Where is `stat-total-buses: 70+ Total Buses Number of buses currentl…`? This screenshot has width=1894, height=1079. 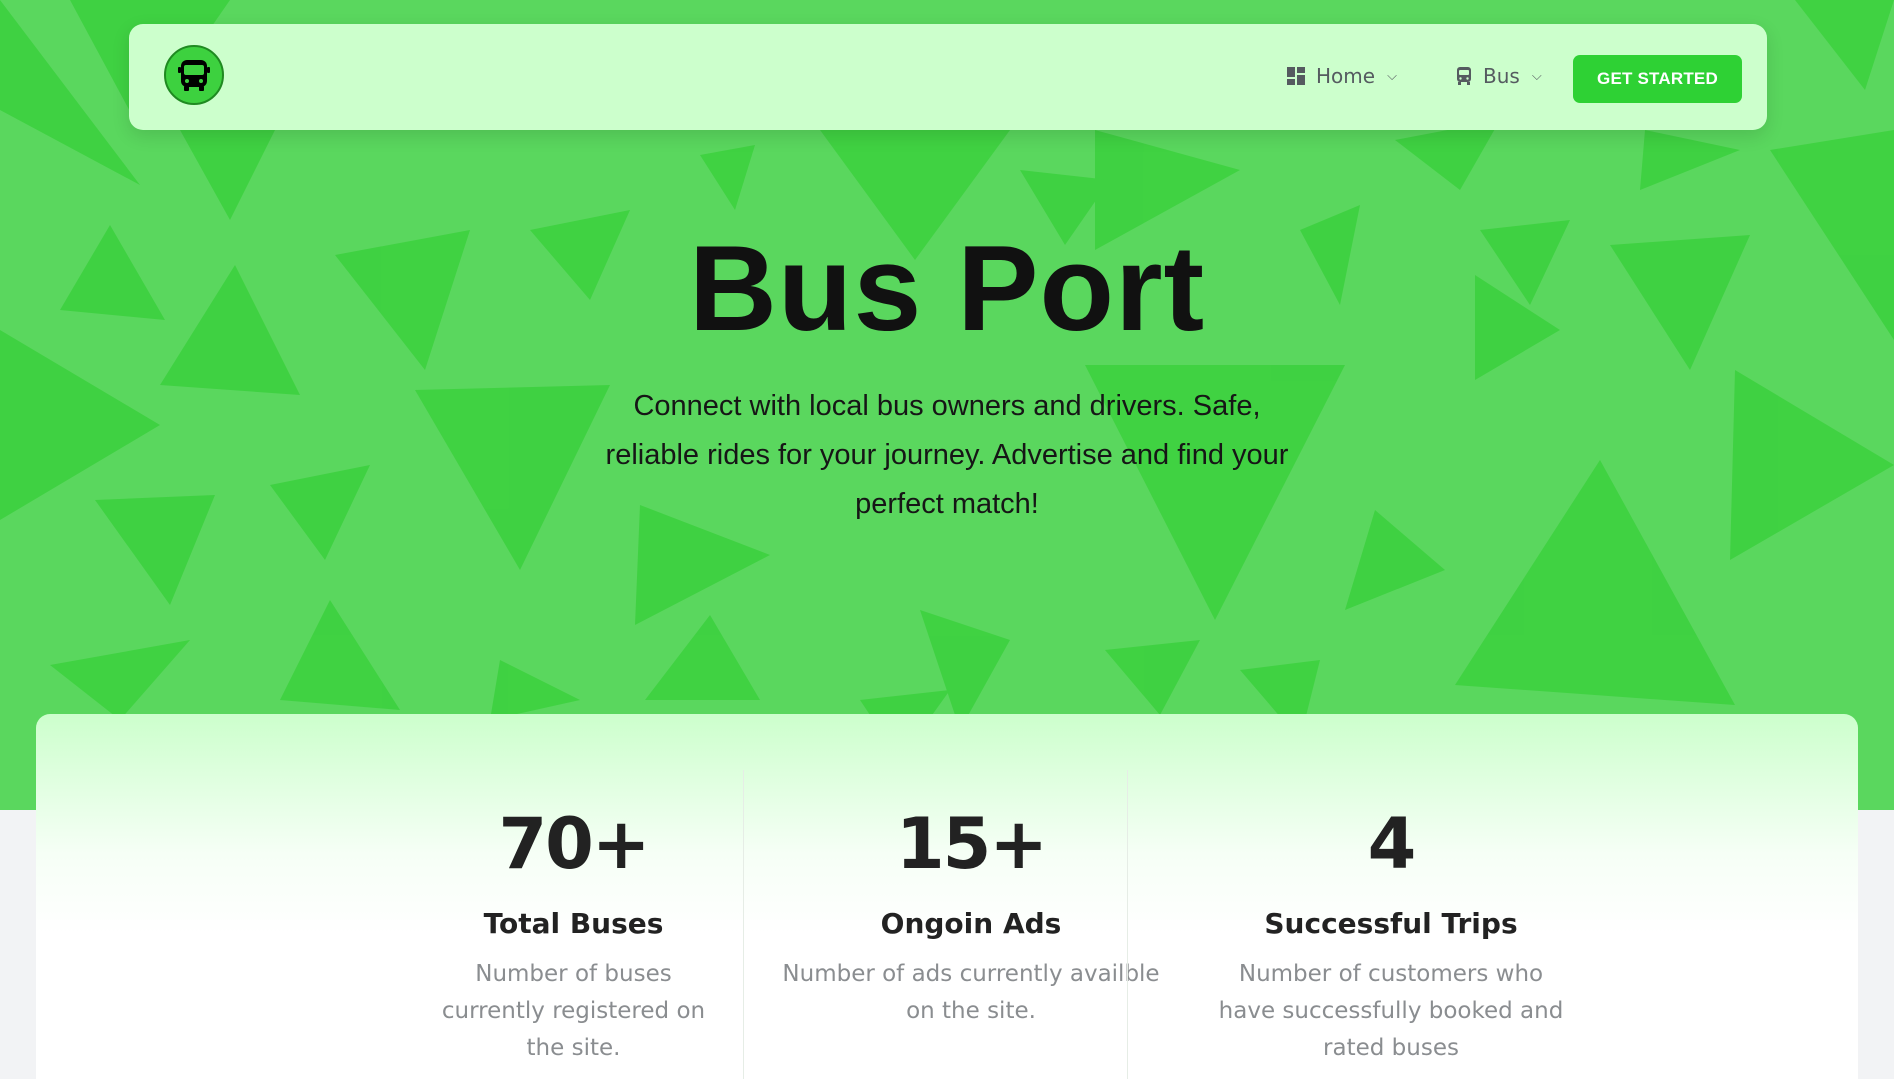 stat-total-buses: 70+ Total Buses Number of buses currentl… is located at coordinates (573, 896).